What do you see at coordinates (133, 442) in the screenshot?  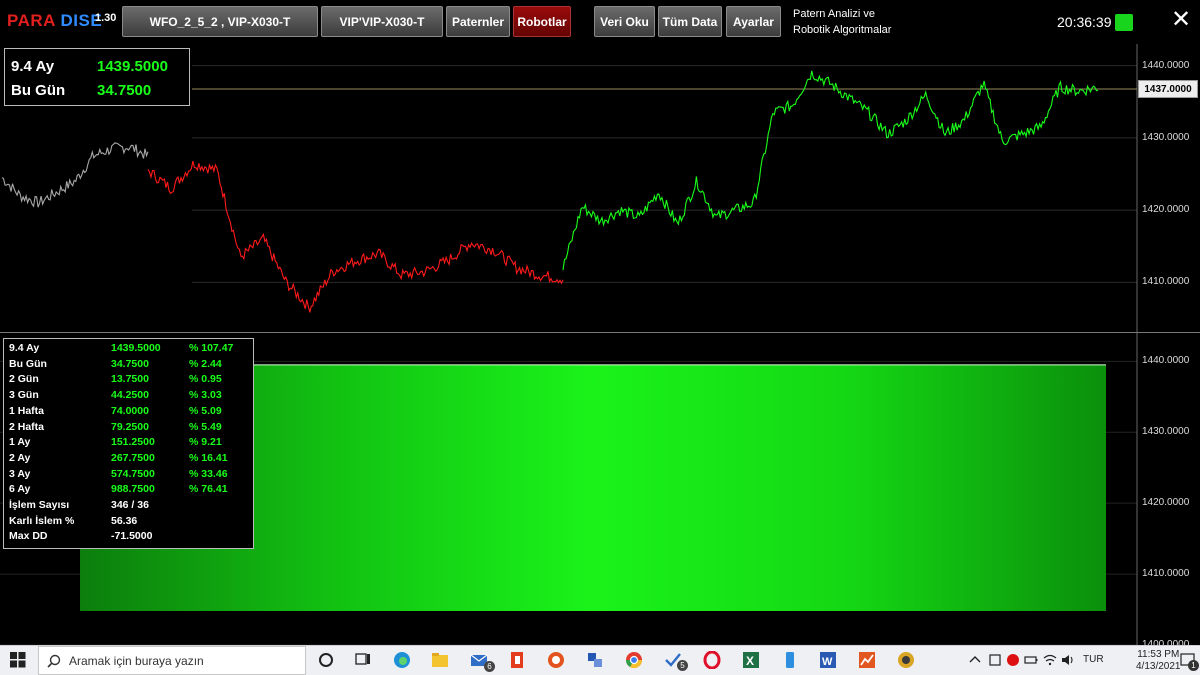 I see `stats-value: 151.2500` at bounding box center [133, 442].